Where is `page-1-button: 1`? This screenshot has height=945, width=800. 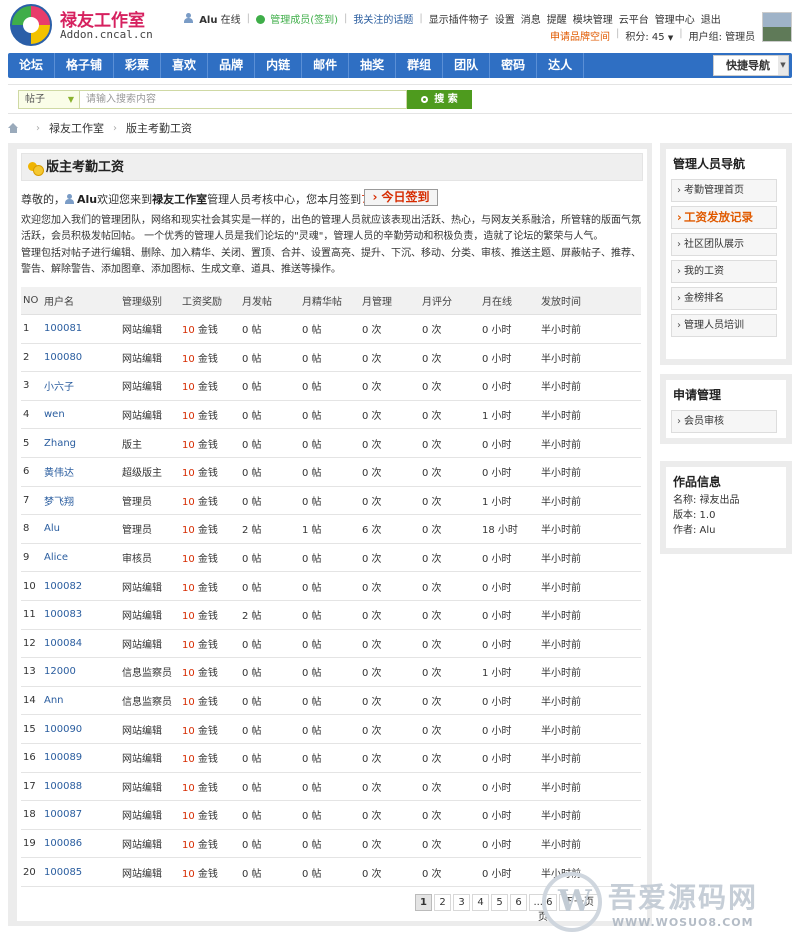
page-1-button: 1 is located at coordinates (423, 902).